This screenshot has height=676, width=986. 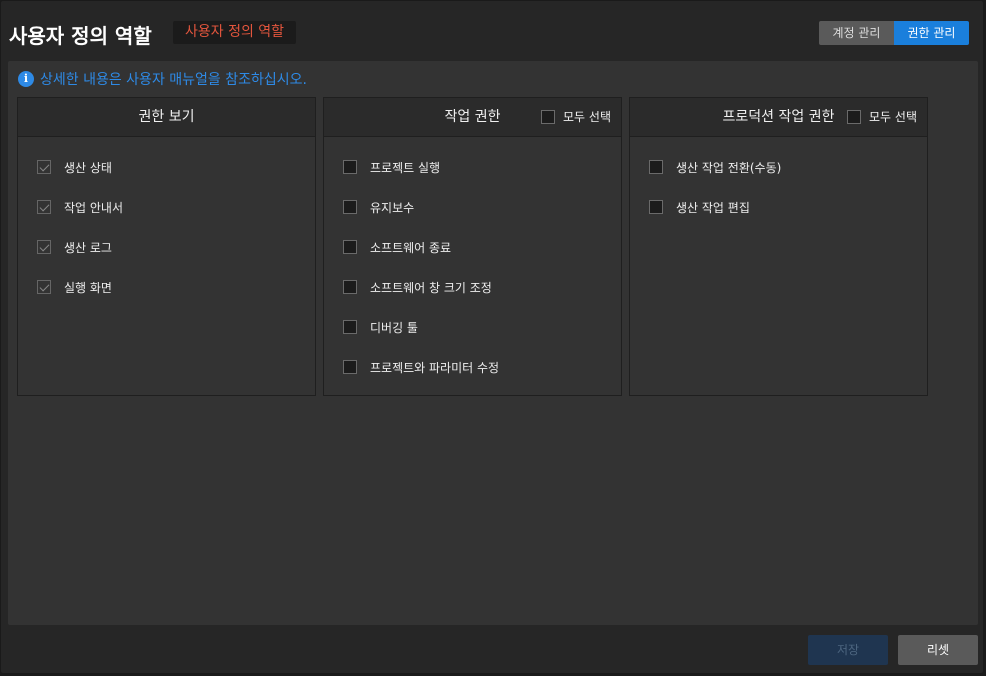 I want to click on permission-label: 소프트웨어 종료, so click(x=411, y=247).